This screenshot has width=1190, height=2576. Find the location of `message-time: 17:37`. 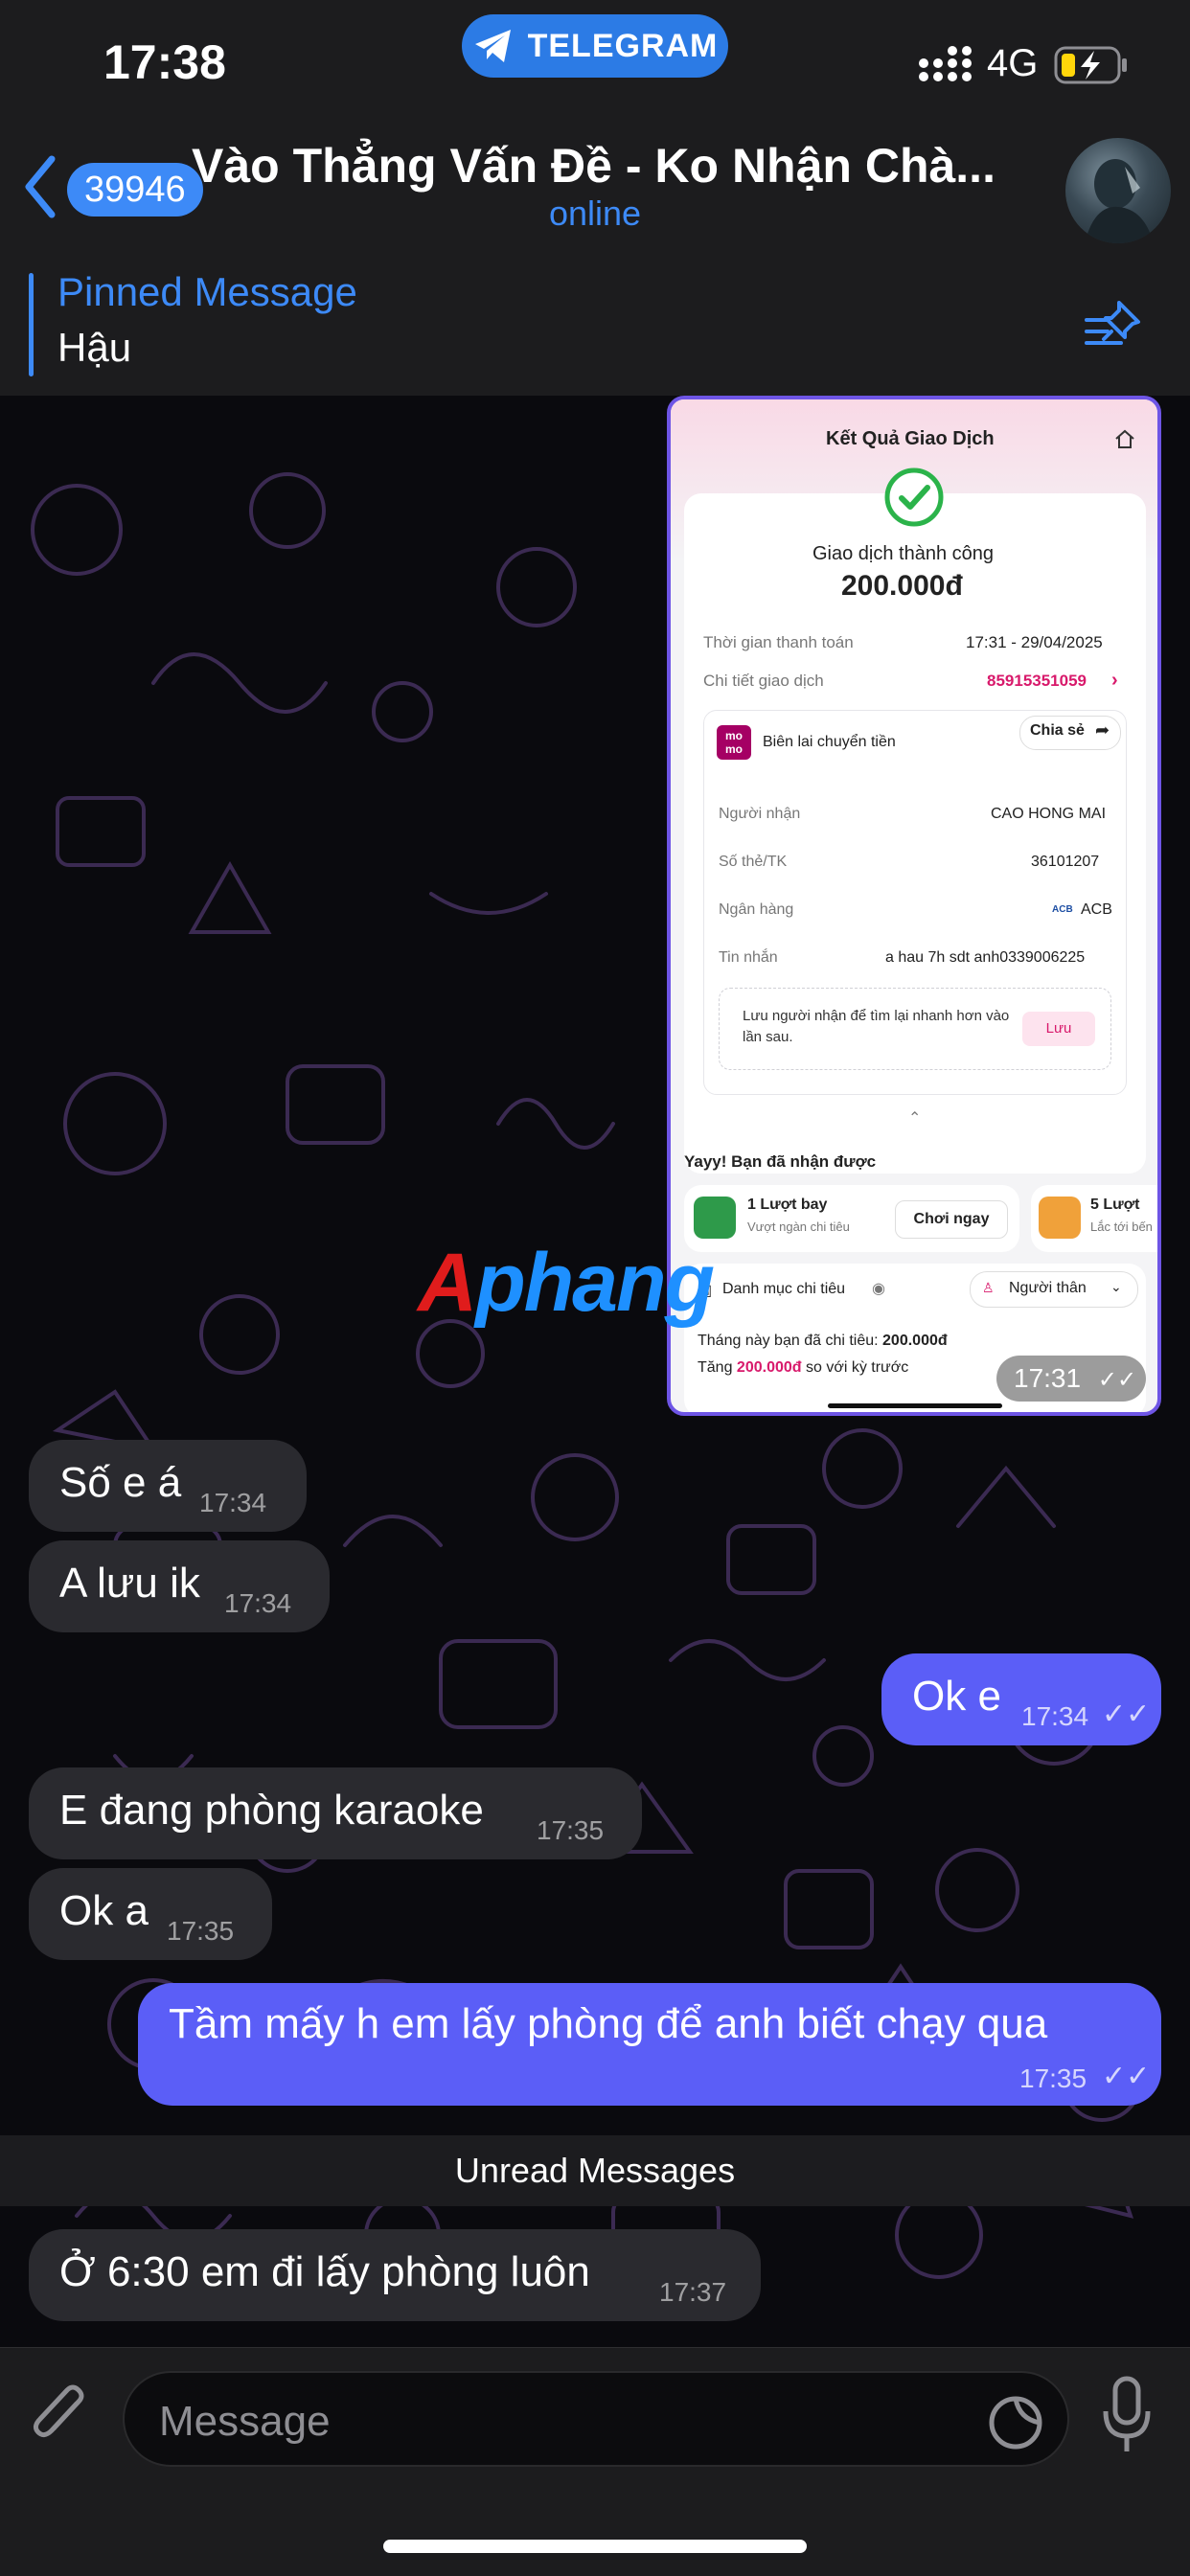

message-time: 17:37 is located at coordinates (693, 2292).